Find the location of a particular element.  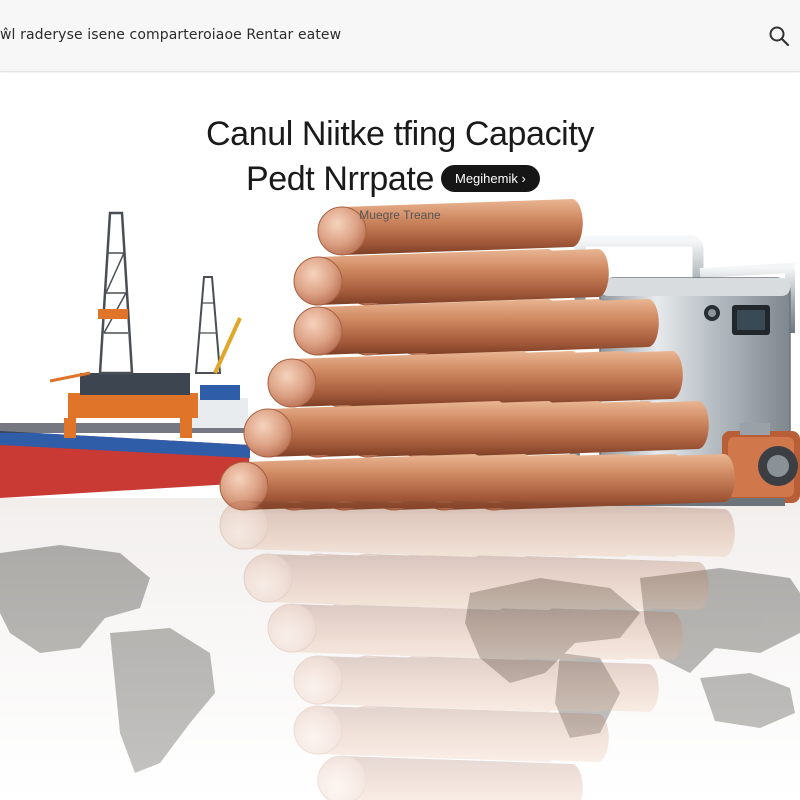

hero-title-line-2: Pedt Nrrpate is located at coordinates (340, 179).